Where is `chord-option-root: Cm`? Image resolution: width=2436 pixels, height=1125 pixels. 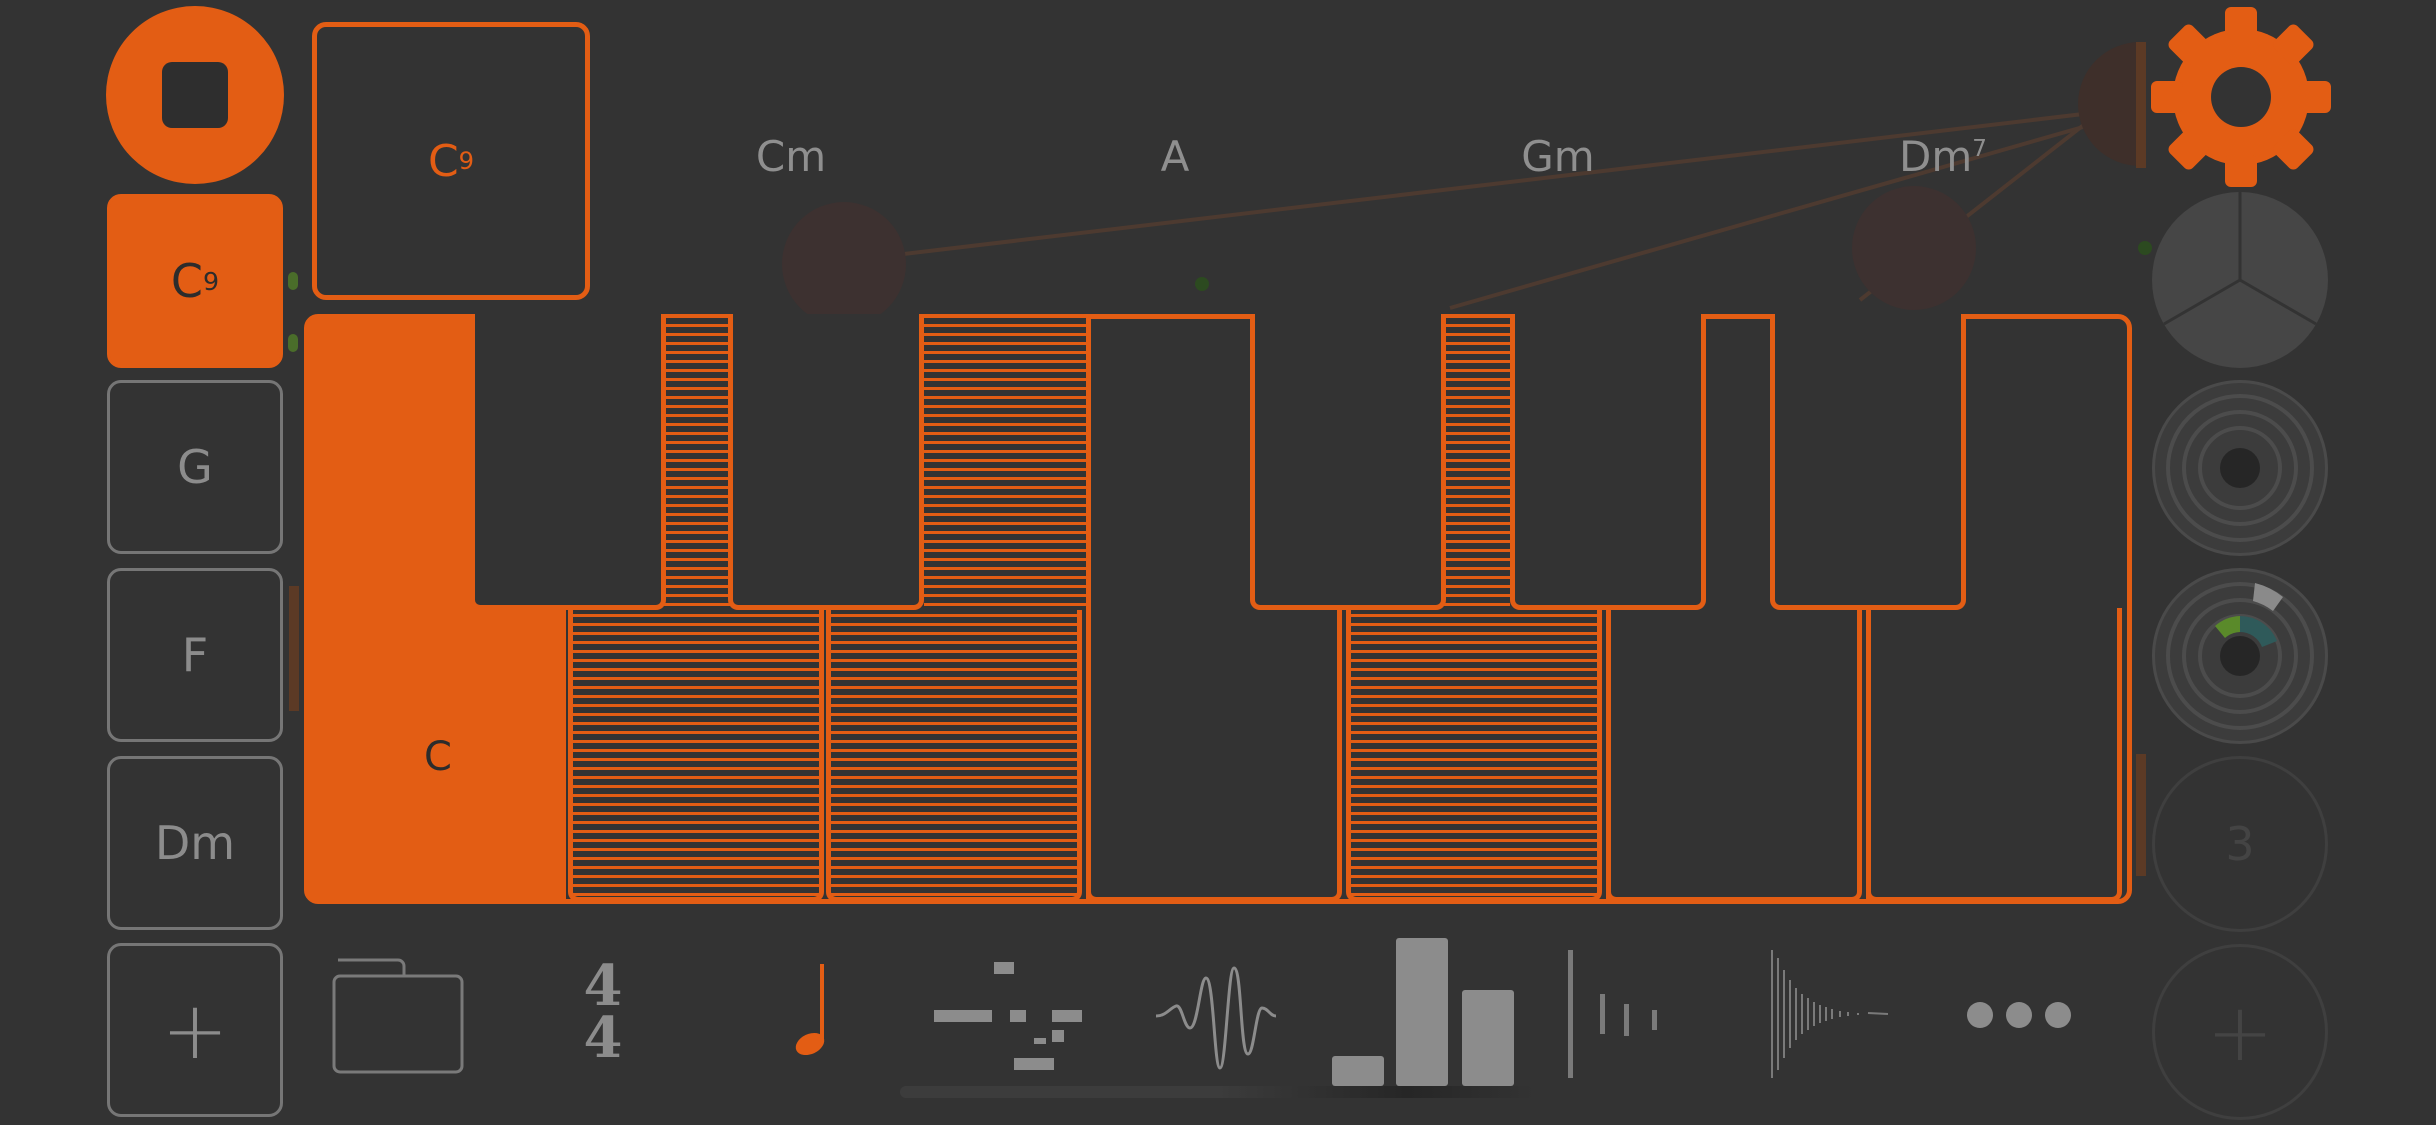 chord-option-root: Cm is located at coordinates (791, 156).